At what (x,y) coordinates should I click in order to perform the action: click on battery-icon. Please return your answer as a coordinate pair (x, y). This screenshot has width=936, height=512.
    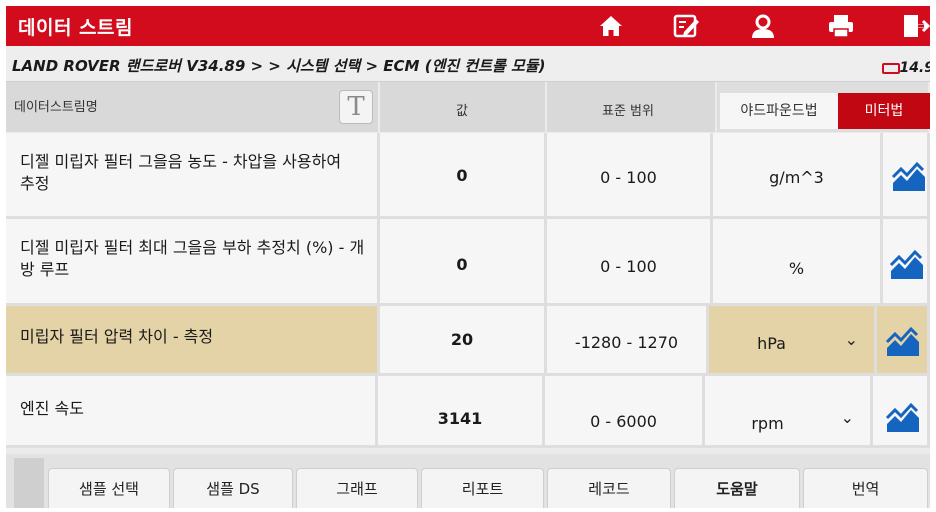
    Looking at the image, I should click on (891, 68).